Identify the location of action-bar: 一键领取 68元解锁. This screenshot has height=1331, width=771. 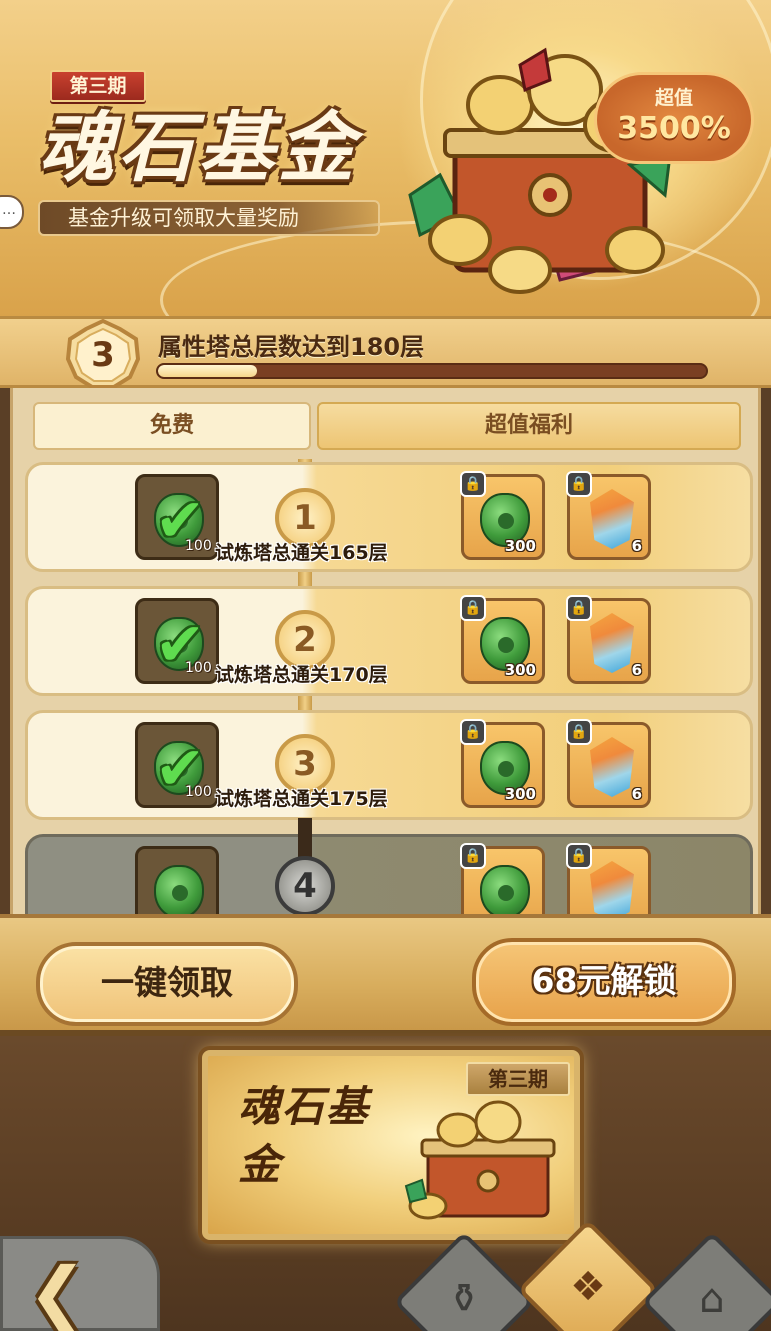
(385, 975).